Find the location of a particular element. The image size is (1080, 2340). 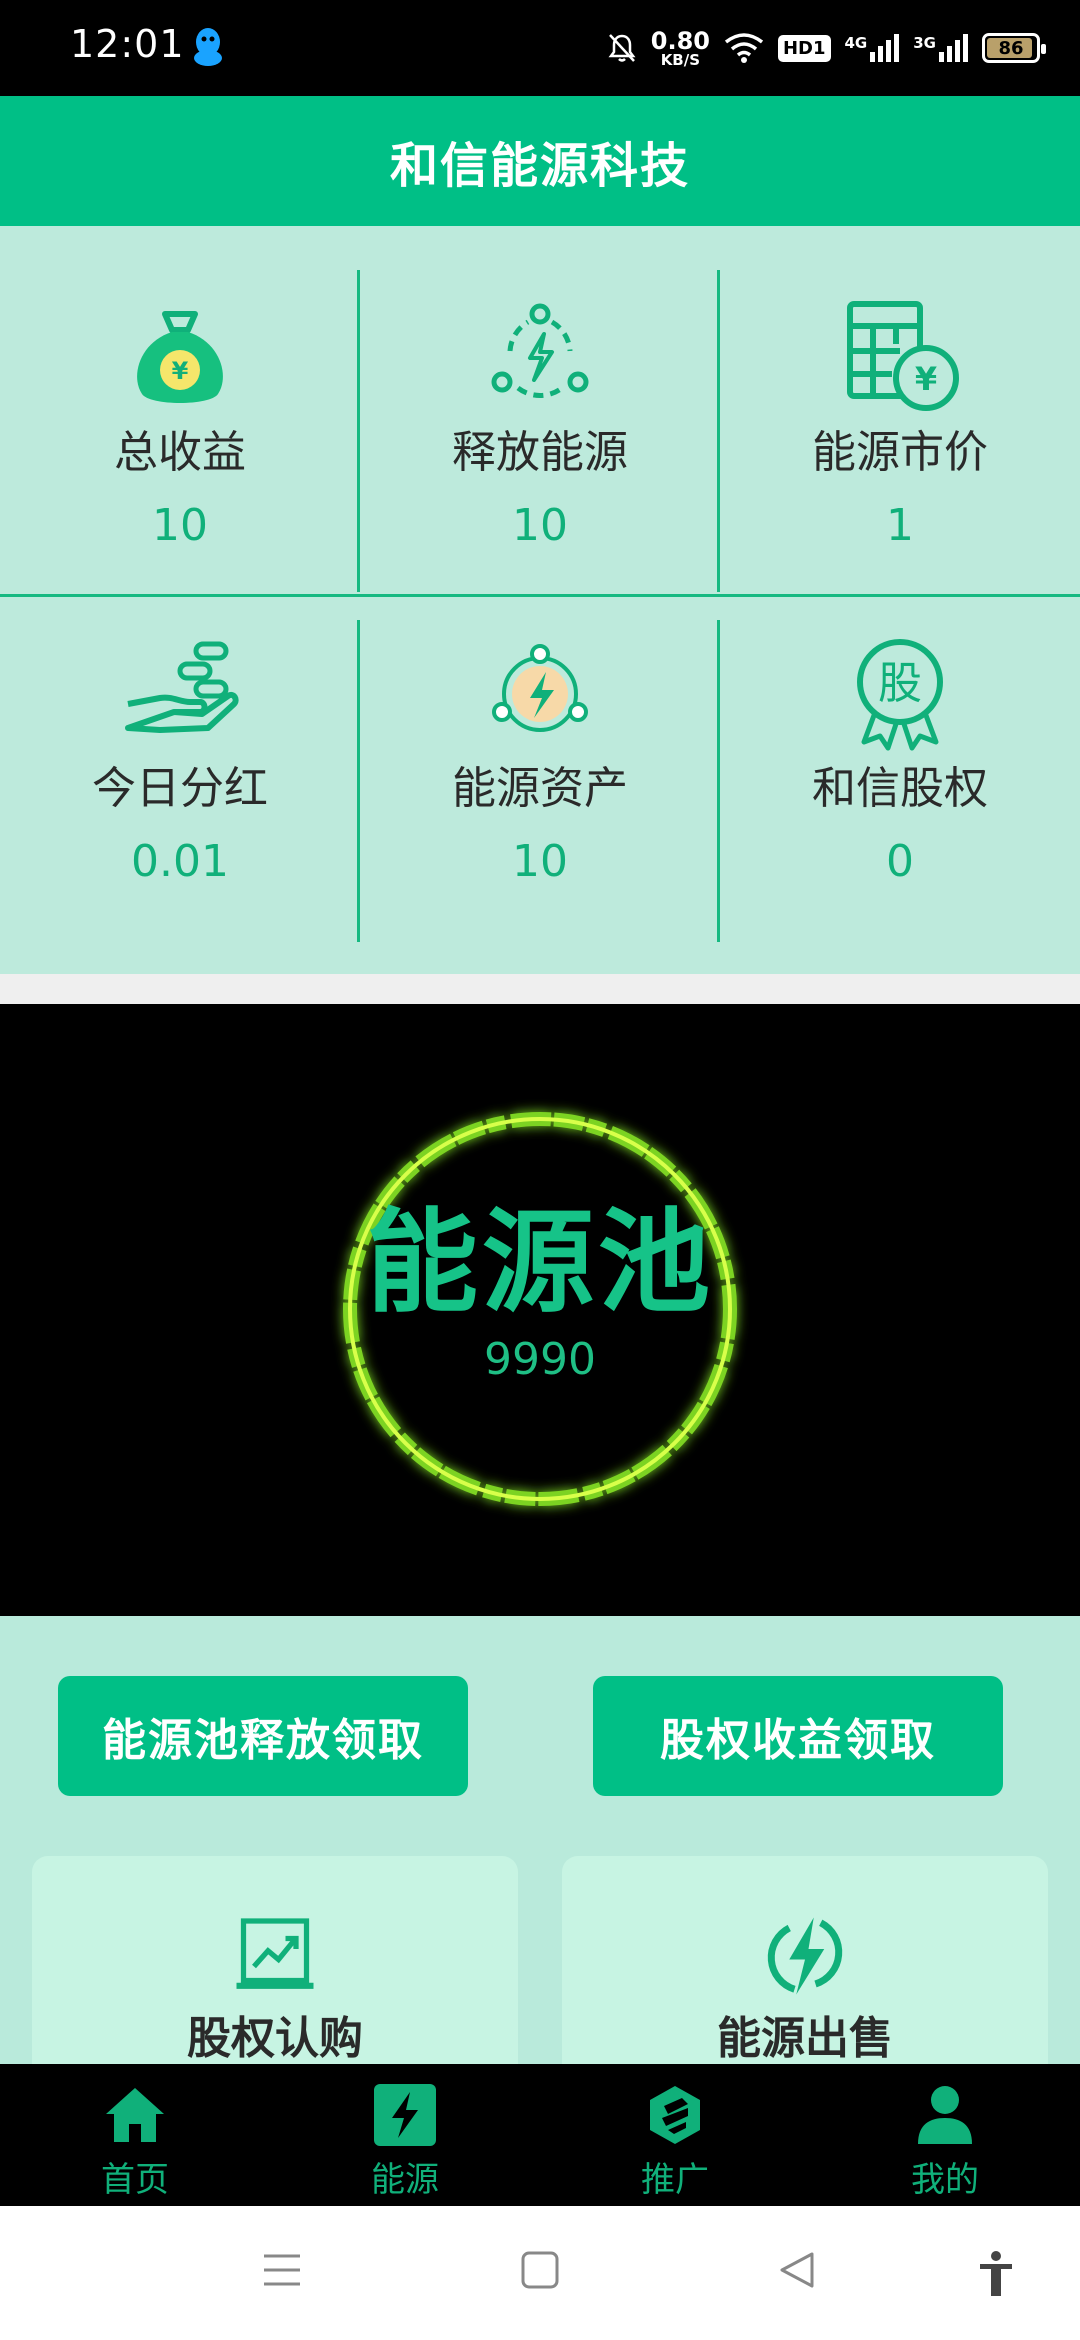

user-icon is located at coordinates (945, 2115).